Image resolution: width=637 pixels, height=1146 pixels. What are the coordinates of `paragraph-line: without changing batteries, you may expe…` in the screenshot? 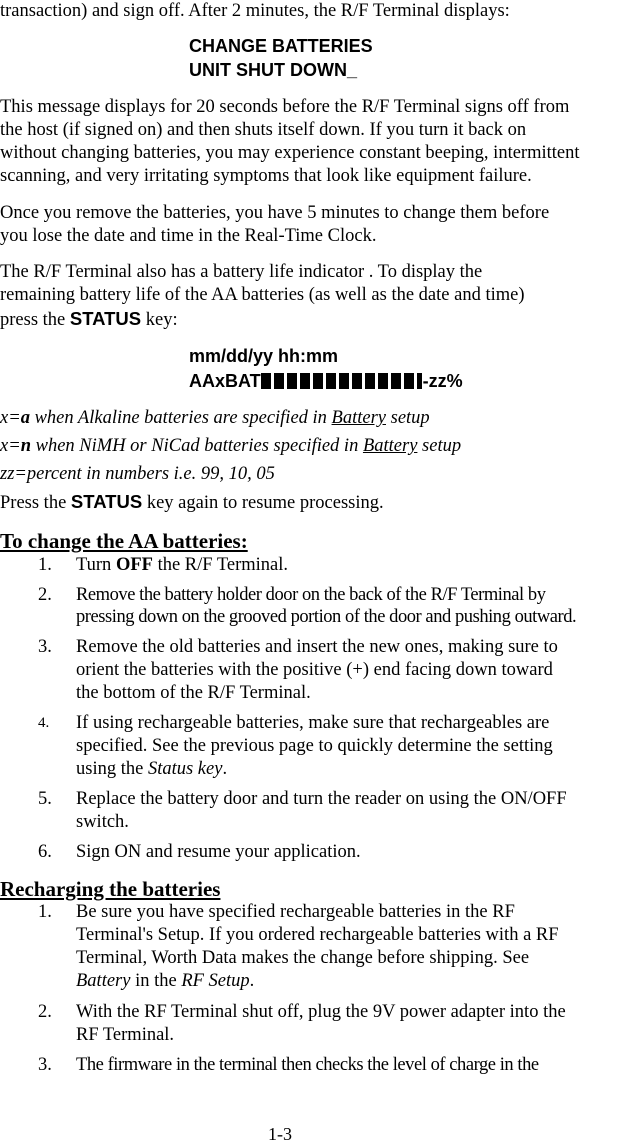 It's located at (290, 153).